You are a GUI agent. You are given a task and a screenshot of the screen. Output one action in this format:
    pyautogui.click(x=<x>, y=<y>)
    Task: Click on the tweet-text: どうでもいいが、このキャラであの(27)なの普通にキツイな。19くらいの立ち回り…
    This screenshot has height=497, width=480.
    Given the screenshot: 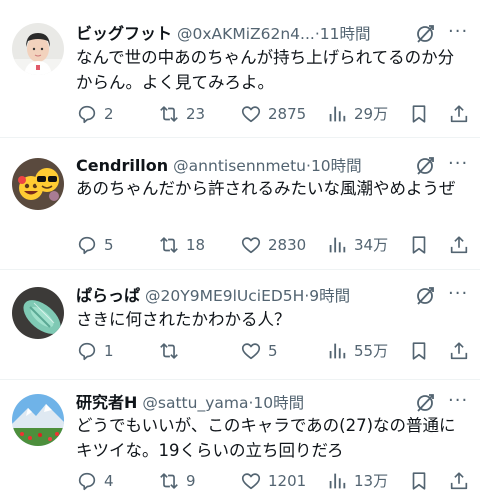 What is the action you would take?
    pyautogui.click(x=266, y=438)
    